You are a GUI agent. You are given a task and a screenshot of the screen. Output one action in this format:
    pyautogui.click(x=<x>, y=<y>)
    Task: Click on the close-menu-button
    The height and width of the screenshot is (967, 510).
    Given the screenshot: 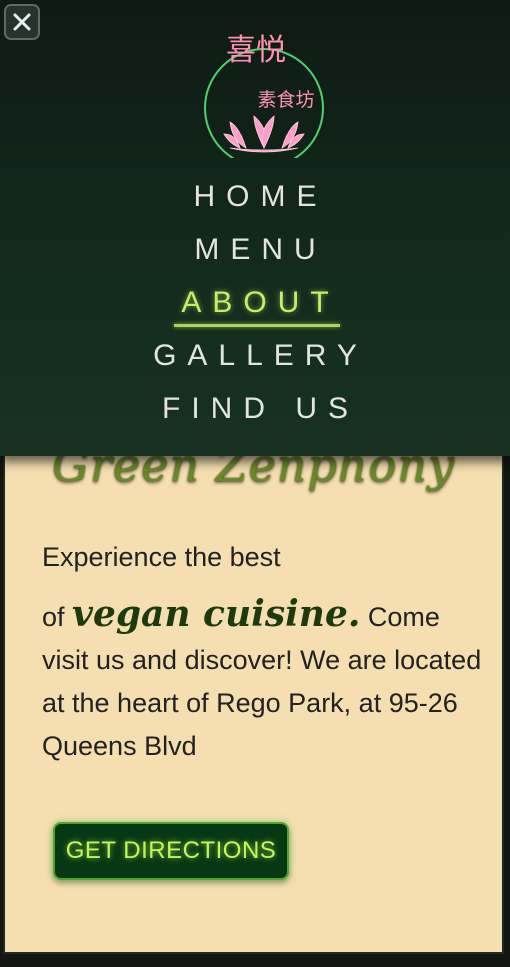 What is the action you would take?
    pyautogui.click(x=22, y=22)
    